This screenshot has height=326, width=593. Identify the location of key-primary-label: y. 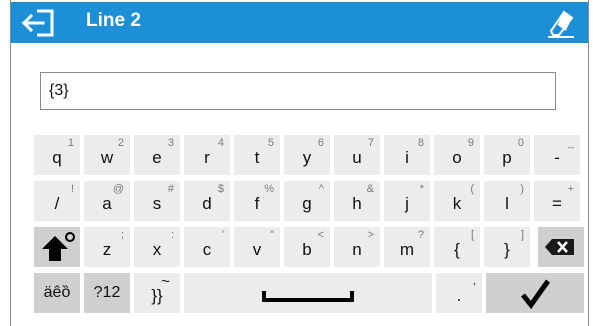
(307, 157).